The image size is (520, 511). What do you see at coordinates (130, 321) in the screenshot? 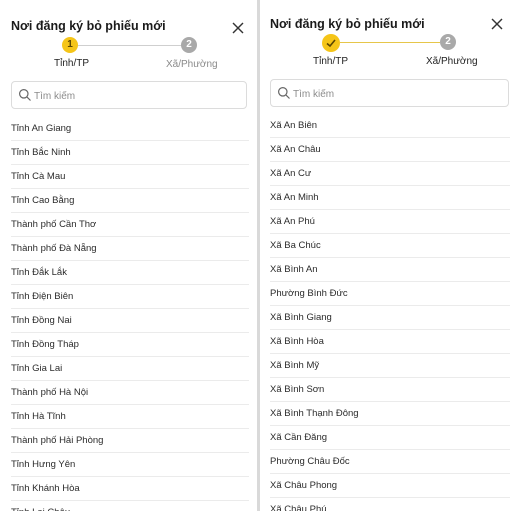
I see `province-list-item: Tỉnh Đồng Nai` at bounding box center [130, 321].